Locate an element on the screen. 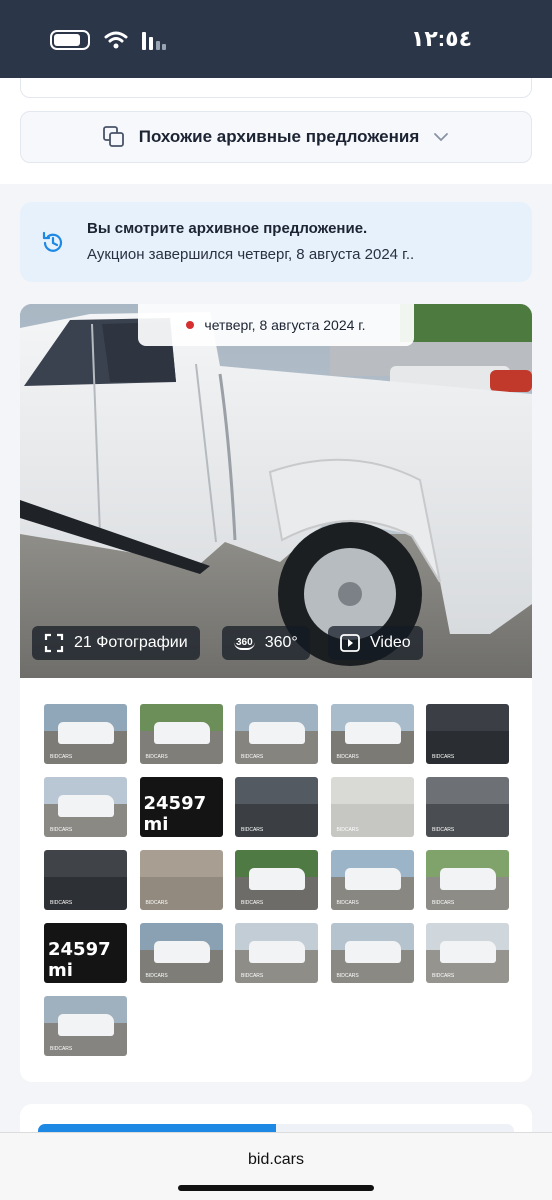 This screenshot has width=552, height=1200. history-icon is located at coordinates (52, 241).